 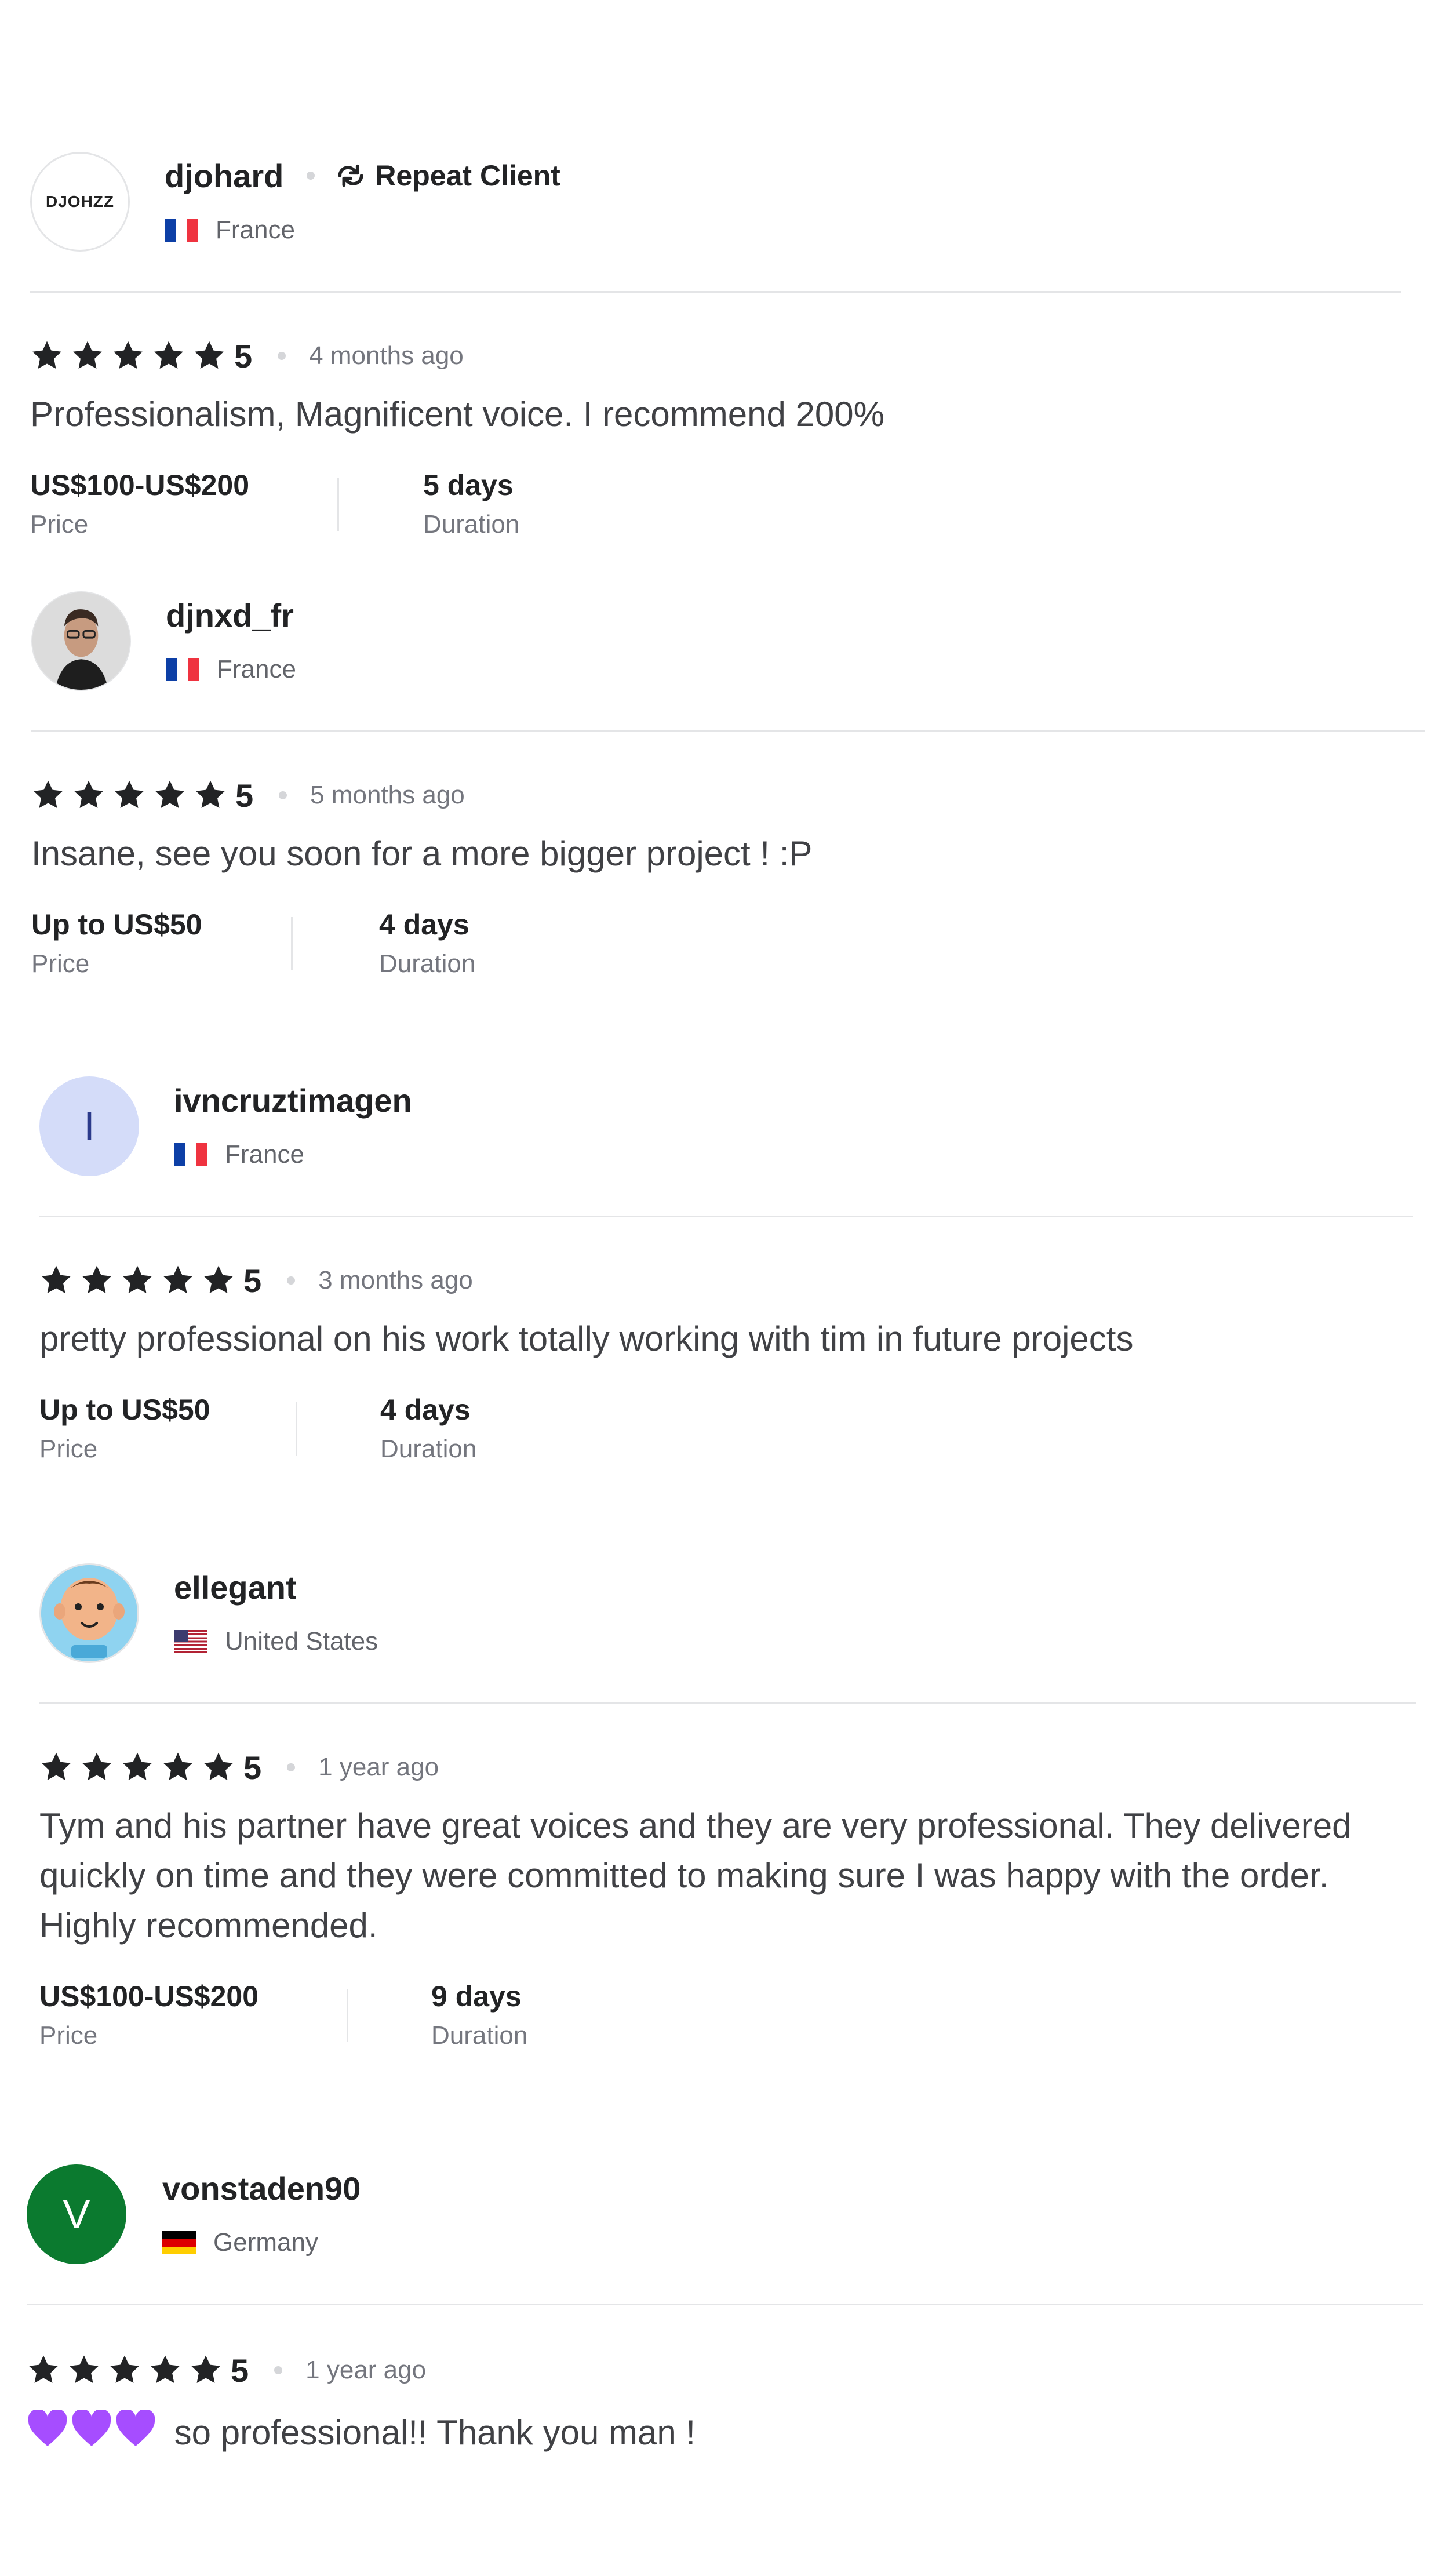 I want to click on avatar: DJOHZZ, so click(x=80, y=202).